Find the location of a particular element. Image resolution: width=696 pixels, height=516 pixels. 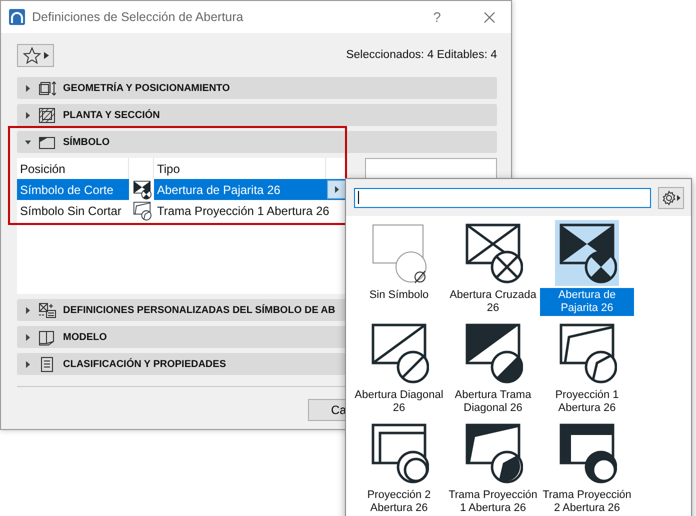

section-header: PLANTA Y SECCIÓN is located at coordinates (257, 115).